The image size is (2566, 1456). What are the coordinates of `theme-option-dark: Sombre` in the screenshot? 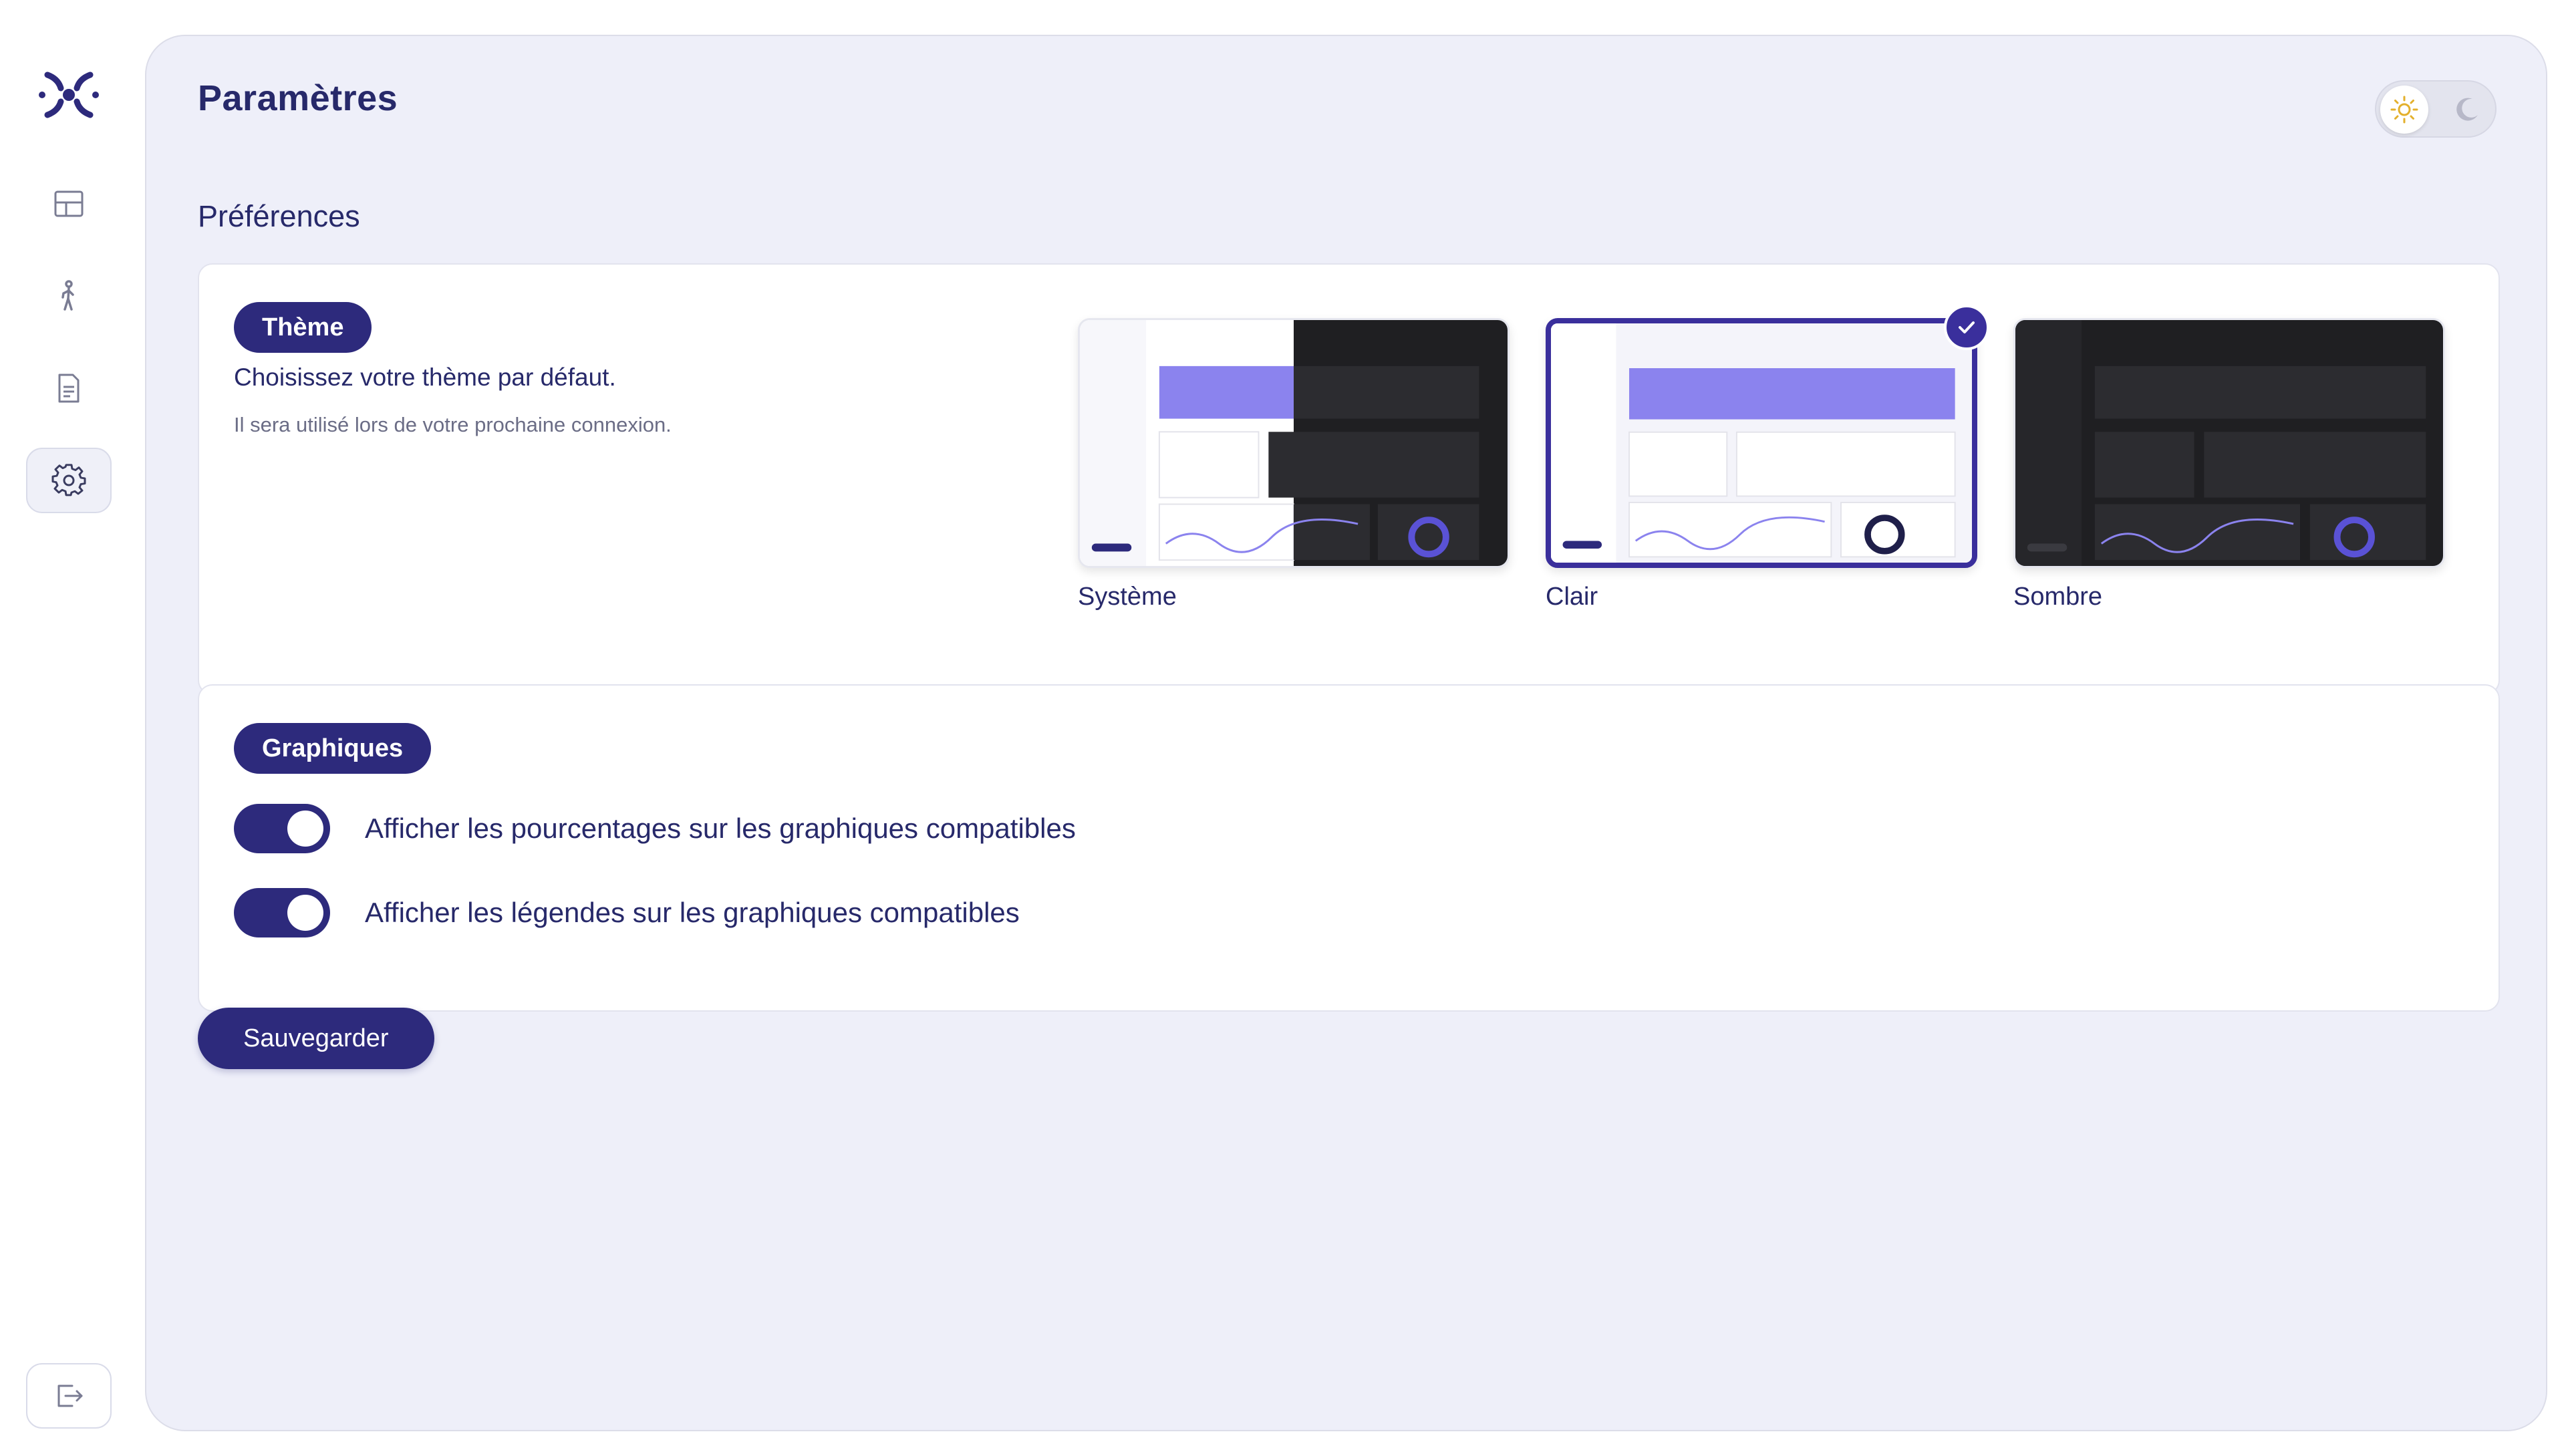 It's located at (2229, 464).